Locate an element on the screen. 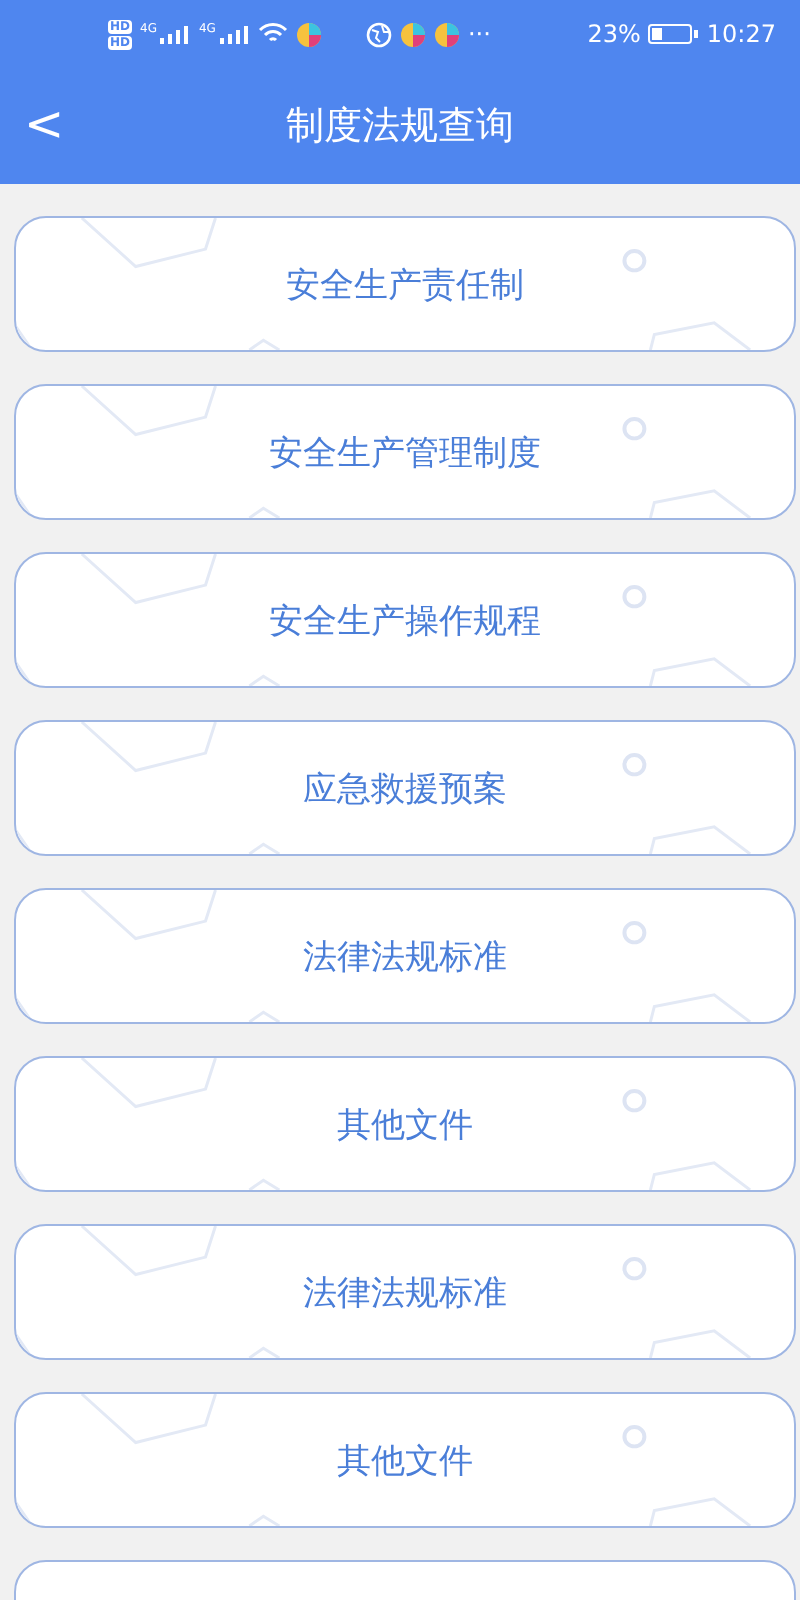 This screenshot has width=800, height=1600. wifi-icon is located at coordinates (272, 34).